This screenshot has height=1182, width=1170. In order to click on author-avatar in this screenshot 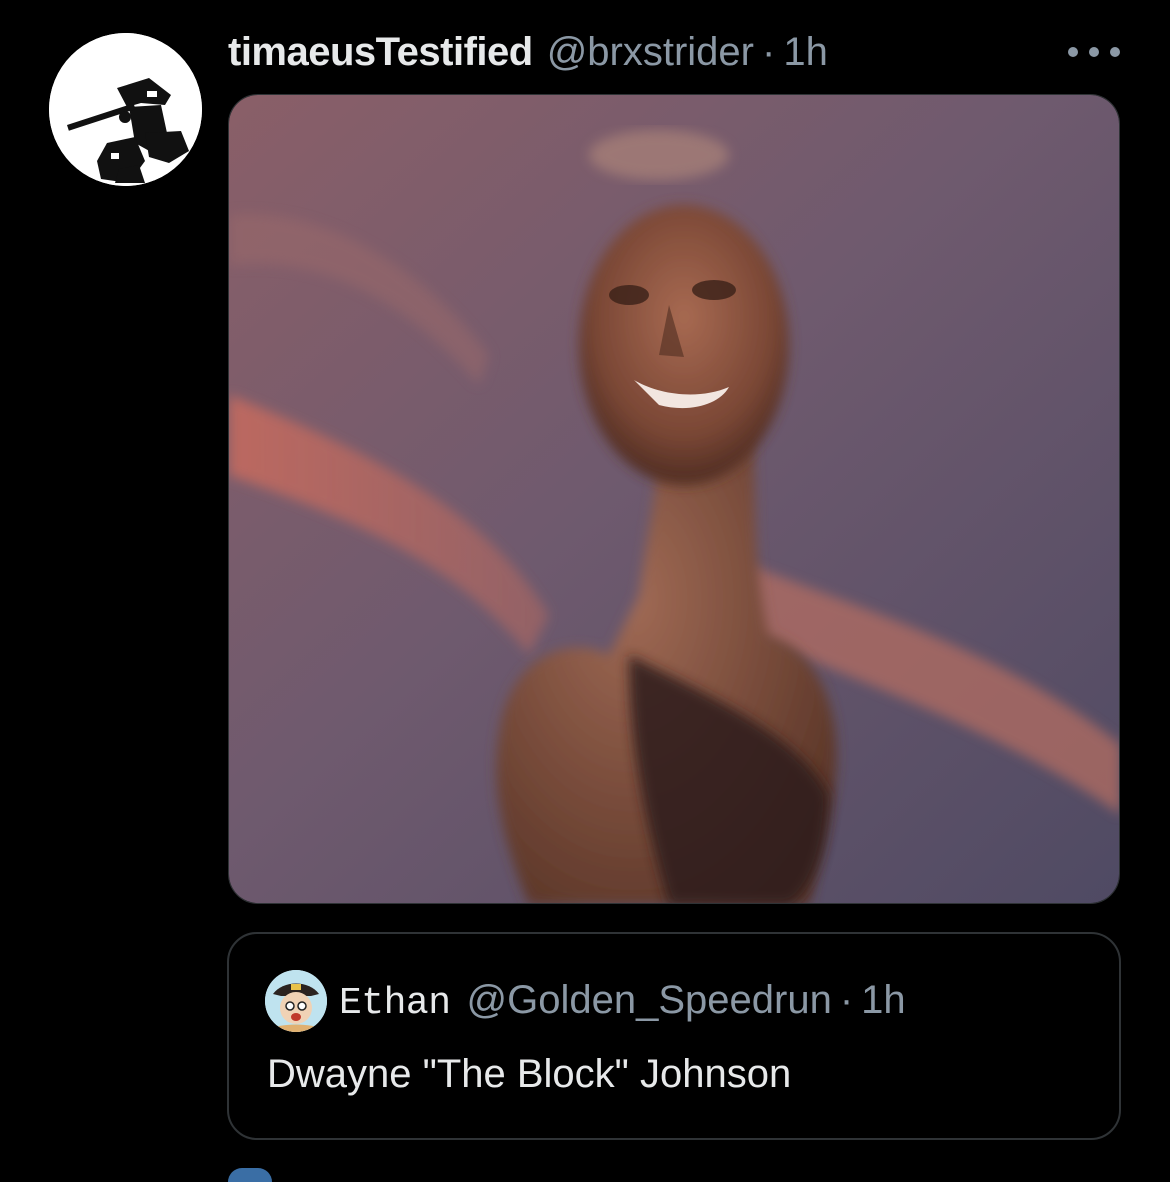, I will do `click(125, 109)`.